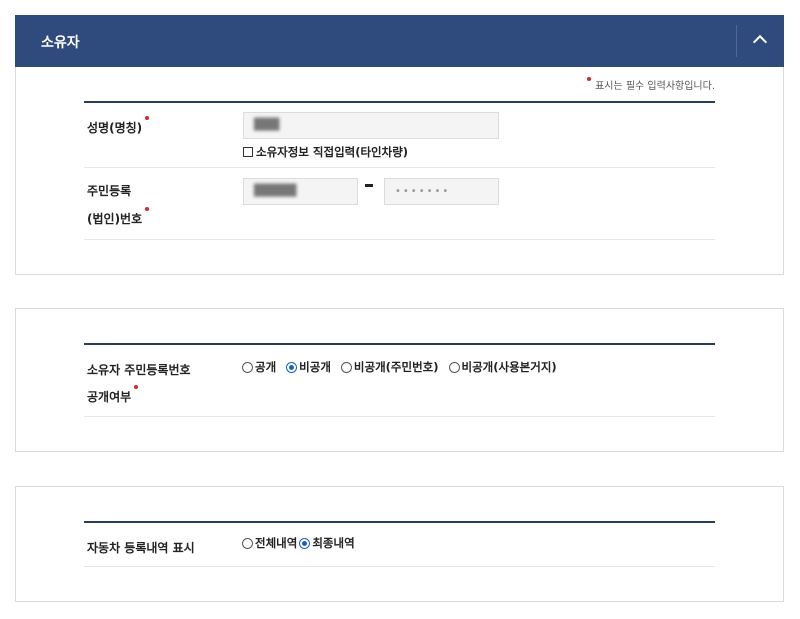  I want to click on panel-title: 소유자, so click(60, 43).